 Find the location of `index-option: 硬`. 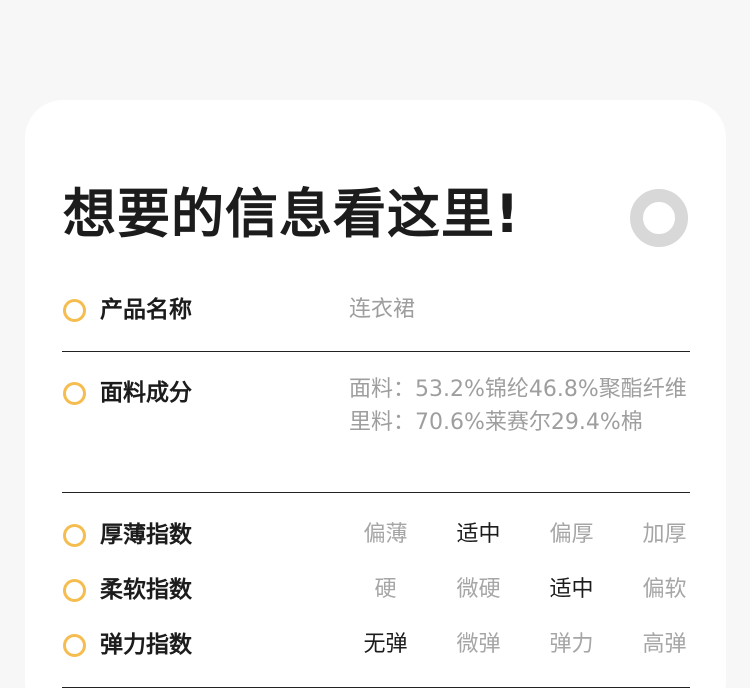

index-option: 硬 is located at coordinates (385, 589).